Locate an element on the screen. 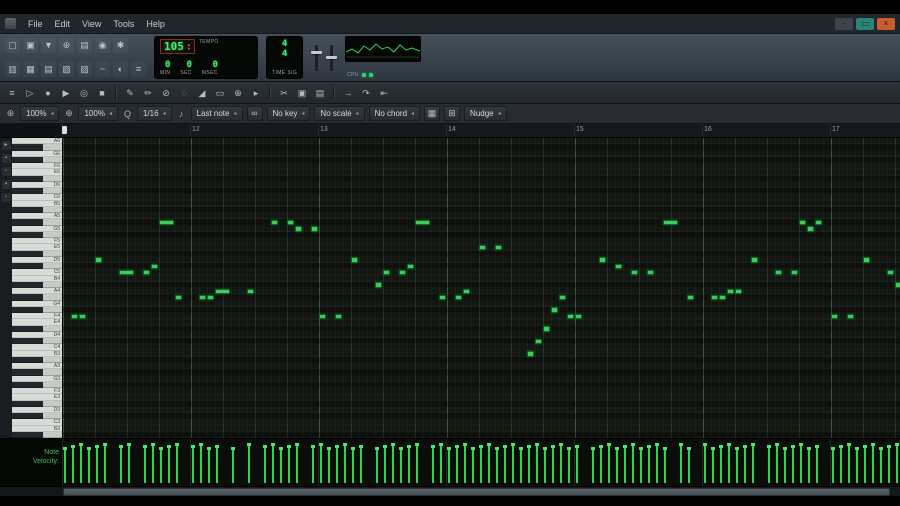 The image size is (900, 506). piano-roll-icon: ▤ is located at coordinates (48, 69).